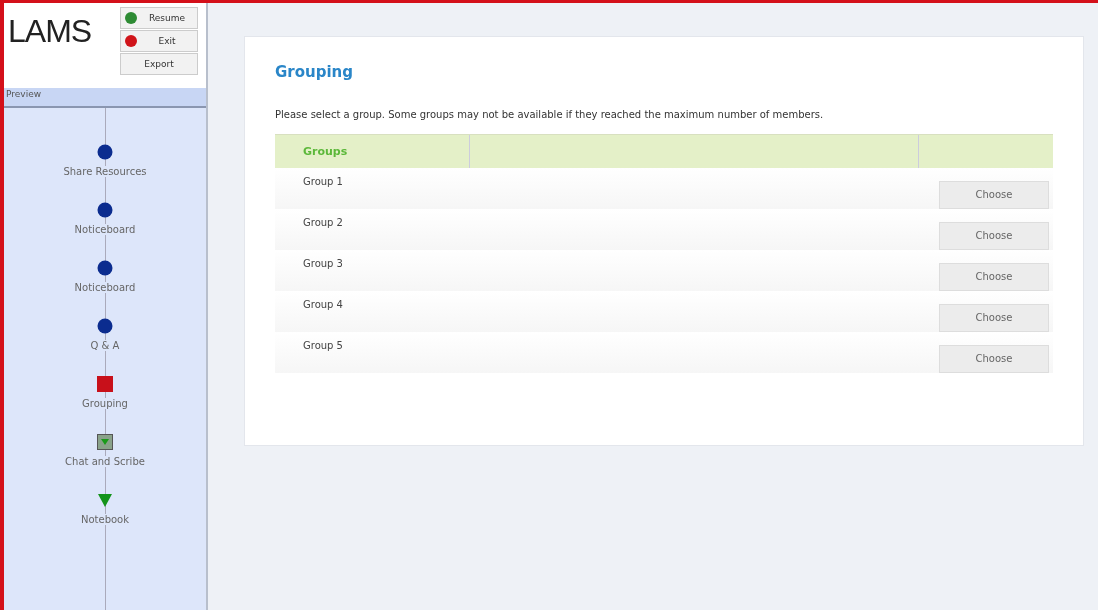 The width and height of the screenshot is (1098, 610). I want to click on column-header: Groups, so click(325, 151).